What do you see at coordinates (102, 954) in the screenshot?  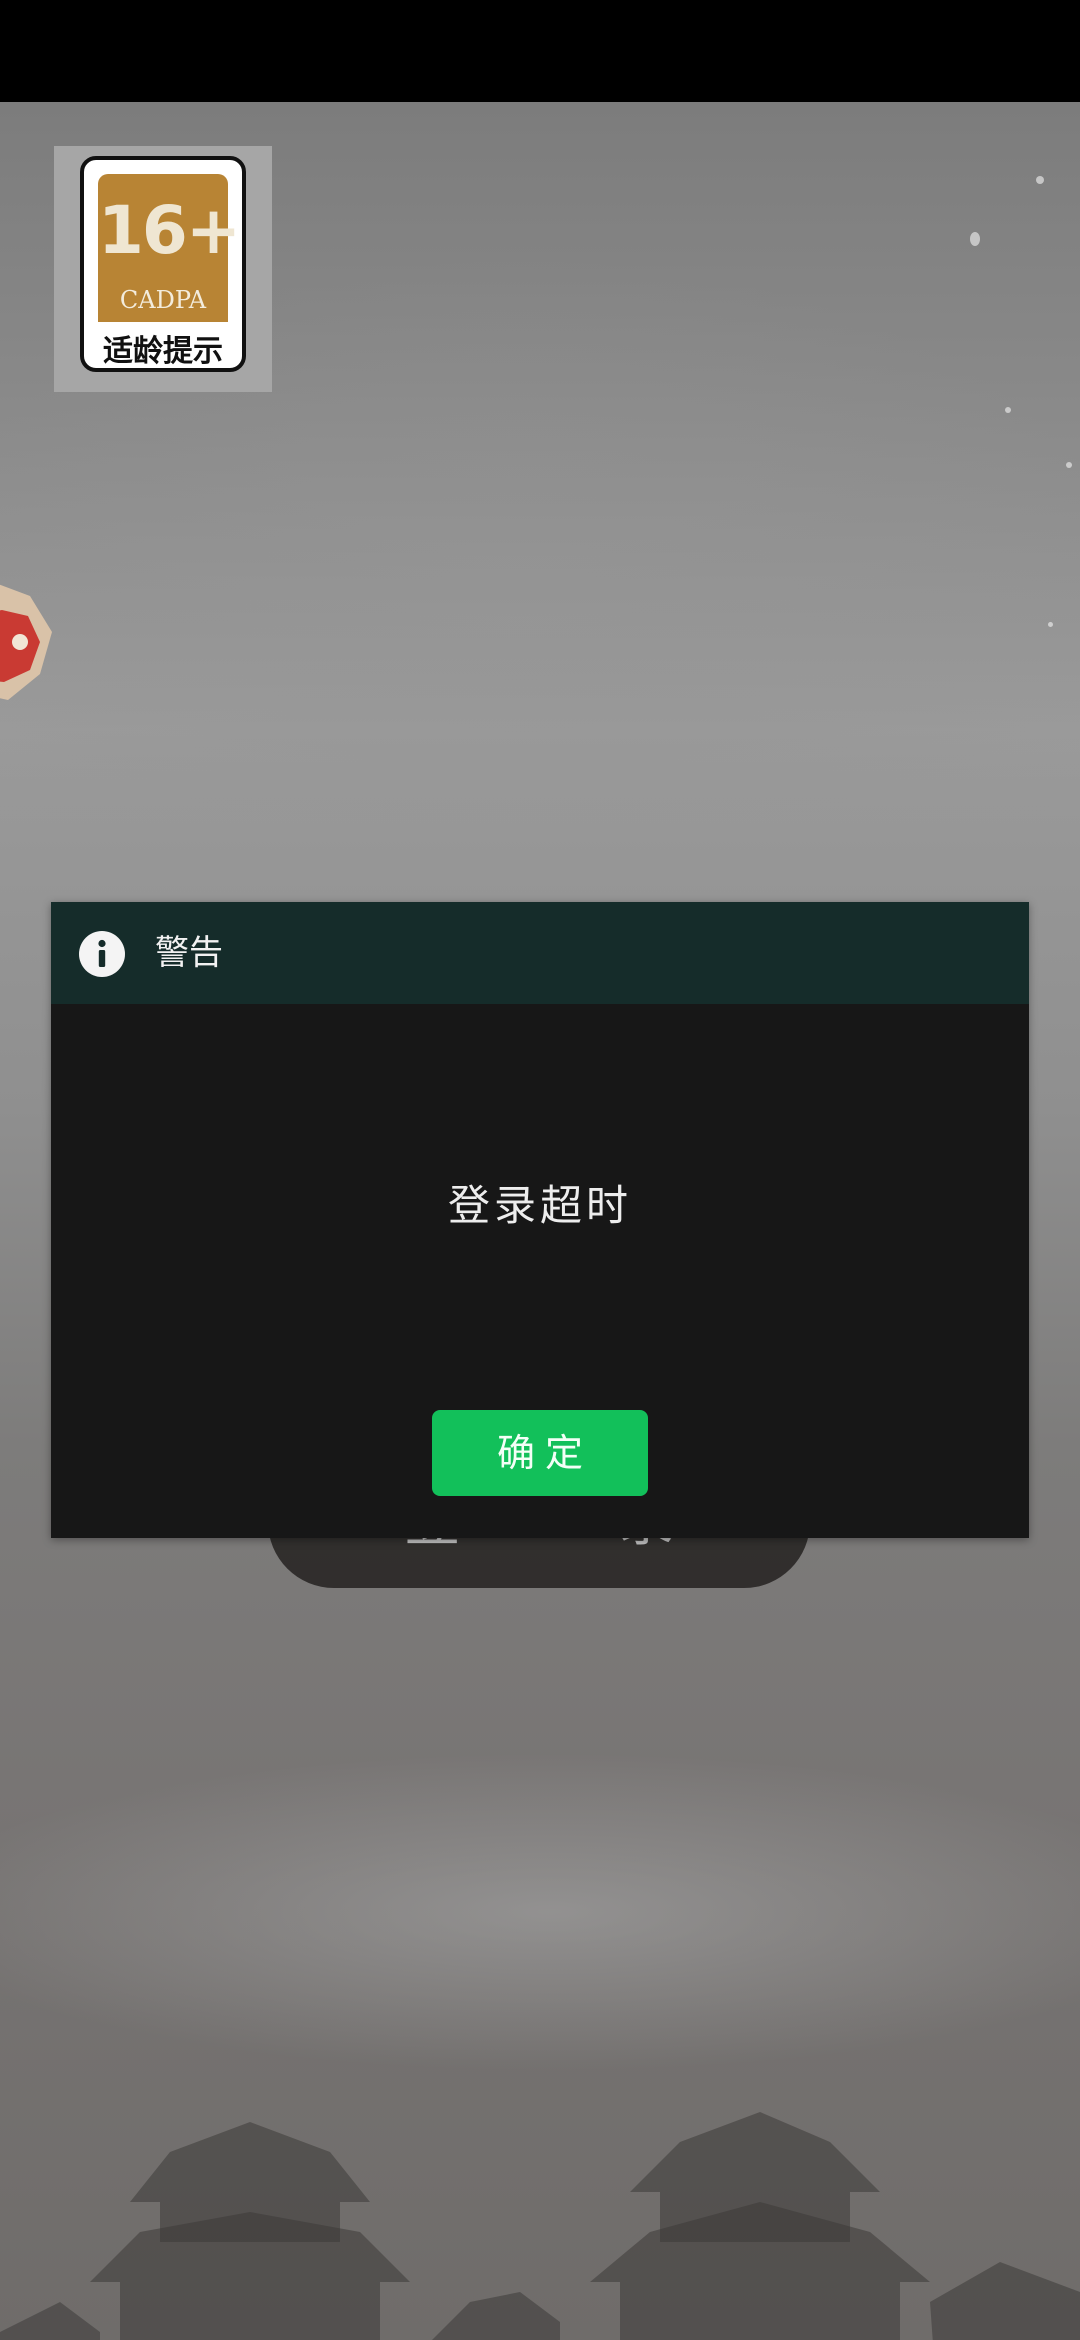 I see `info-icon` at bounding box center [102, 954].